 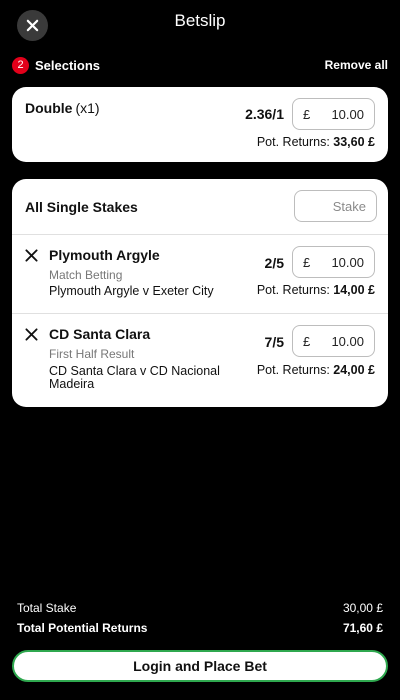 I want to click on selection-market: Match Betting, so click(x=86, y=275).